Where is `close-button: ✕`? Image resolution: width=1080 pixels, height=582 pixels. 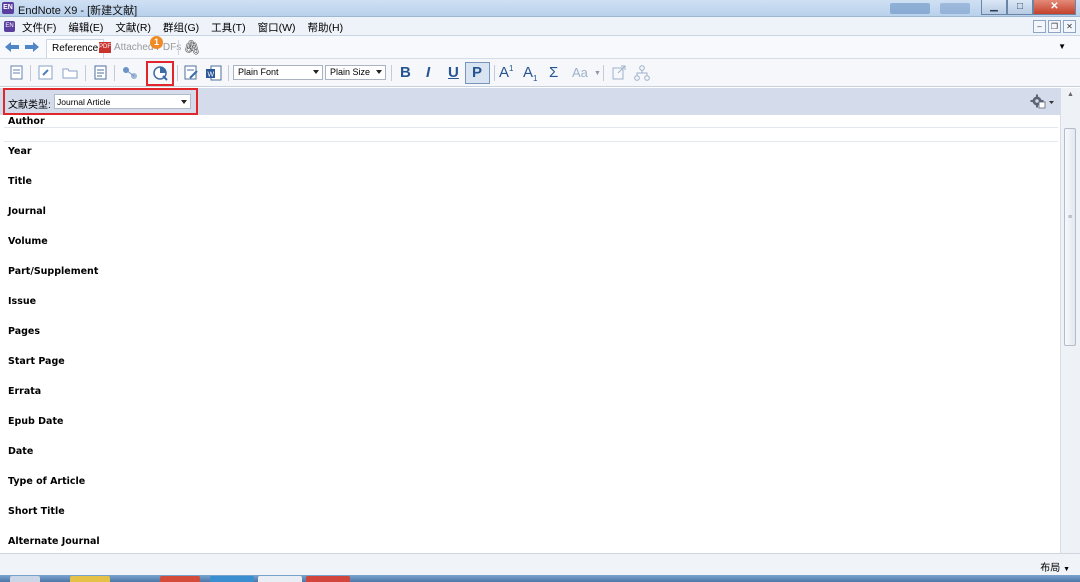 close-button: ✕ is located at coordinates (1054, 7).